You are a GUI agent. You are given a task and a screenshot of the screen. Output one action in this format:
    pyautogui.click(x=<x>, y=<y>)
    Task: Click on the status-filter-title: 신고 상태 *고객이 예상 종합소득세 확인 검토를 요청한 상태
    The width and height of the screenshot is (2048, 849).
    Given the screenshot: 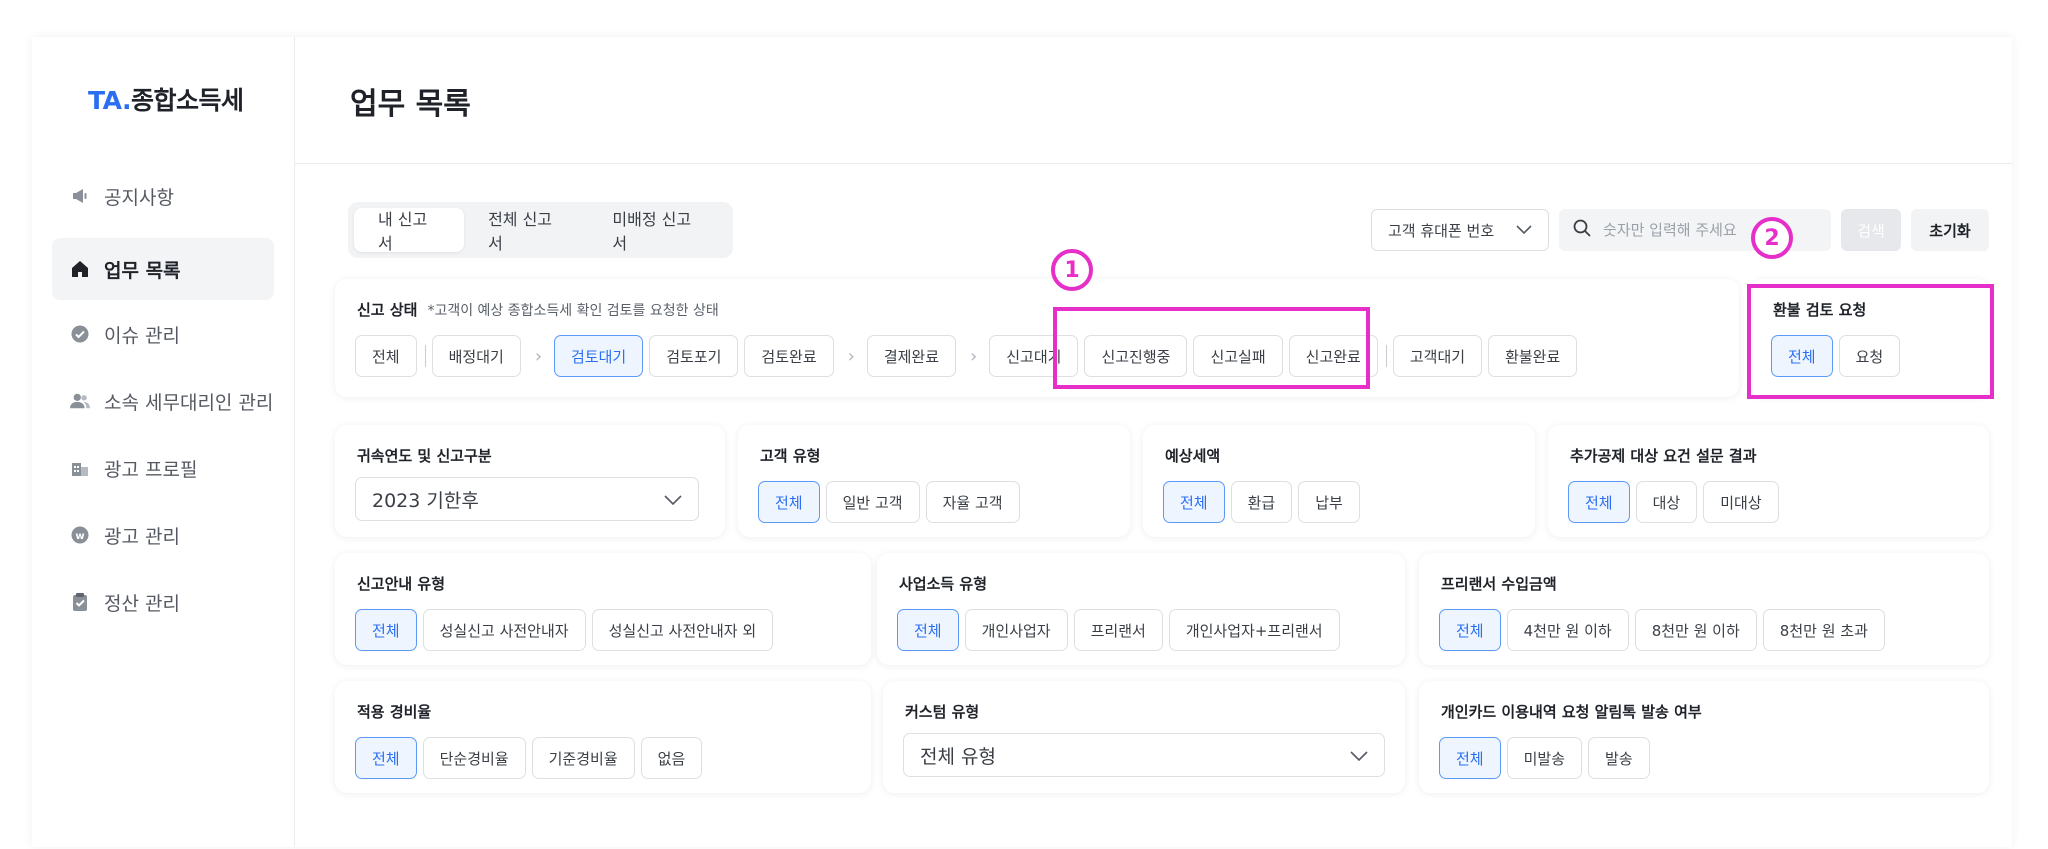 What is the action you would take?
    pyautogui.click(x=538, y=309)
    